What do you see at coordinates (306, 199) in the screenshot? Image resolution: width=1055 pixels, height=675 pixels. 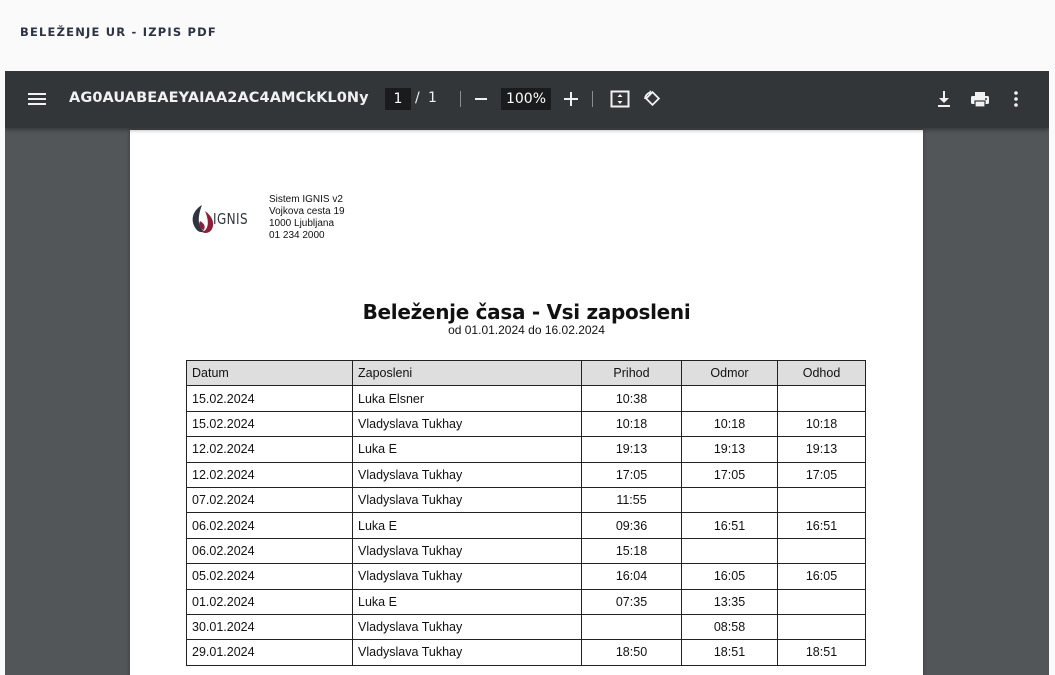 I see `company-name: Sistem IGNIS v2` at bounding box center [306, 199].